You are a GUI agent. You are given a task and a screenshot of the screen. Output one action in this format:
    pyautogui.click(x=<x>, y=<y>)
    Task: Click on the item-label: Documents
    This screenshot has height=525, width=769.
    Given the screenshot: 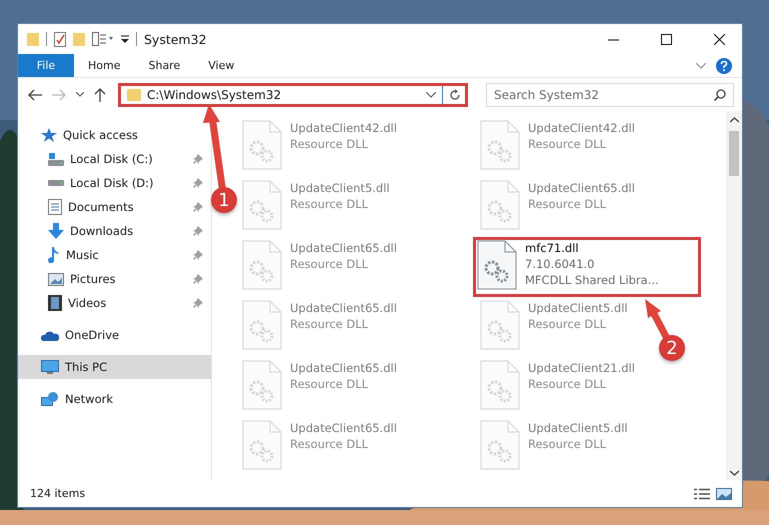 What is the action you would take?
    pyautogui.click(x=101, y=207)
    